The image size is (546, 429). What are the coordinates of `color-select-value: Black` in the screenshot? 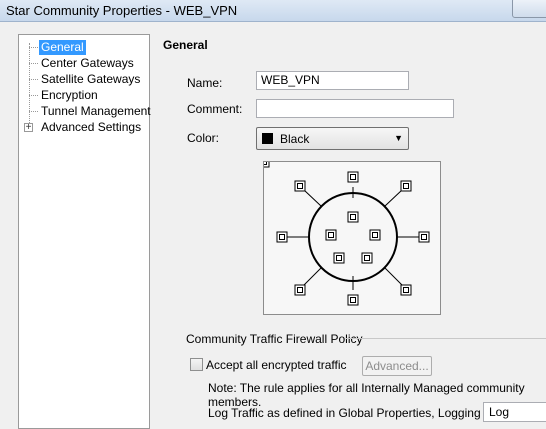 It's located at (295, 139).